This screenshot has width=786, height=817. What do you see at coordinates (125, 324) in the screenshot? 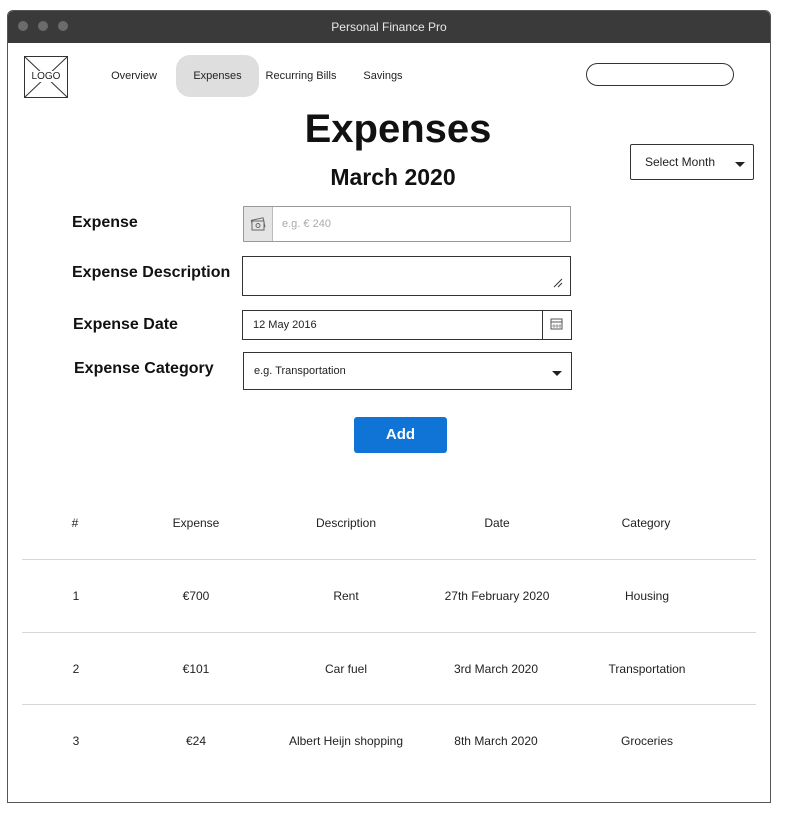
I see `expense-date-label: Expense Date` at bounding box center [125, 324].